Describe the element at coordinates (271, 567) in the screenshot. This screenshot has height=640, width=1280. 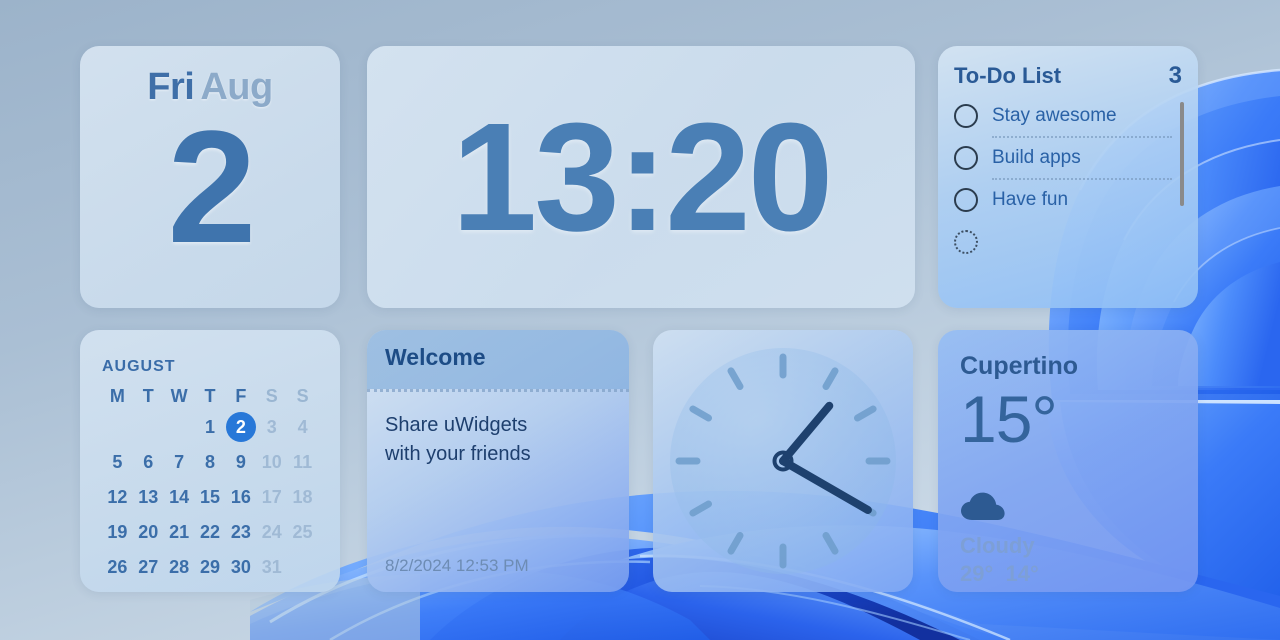
I see `calendar-day: 31` at that location.